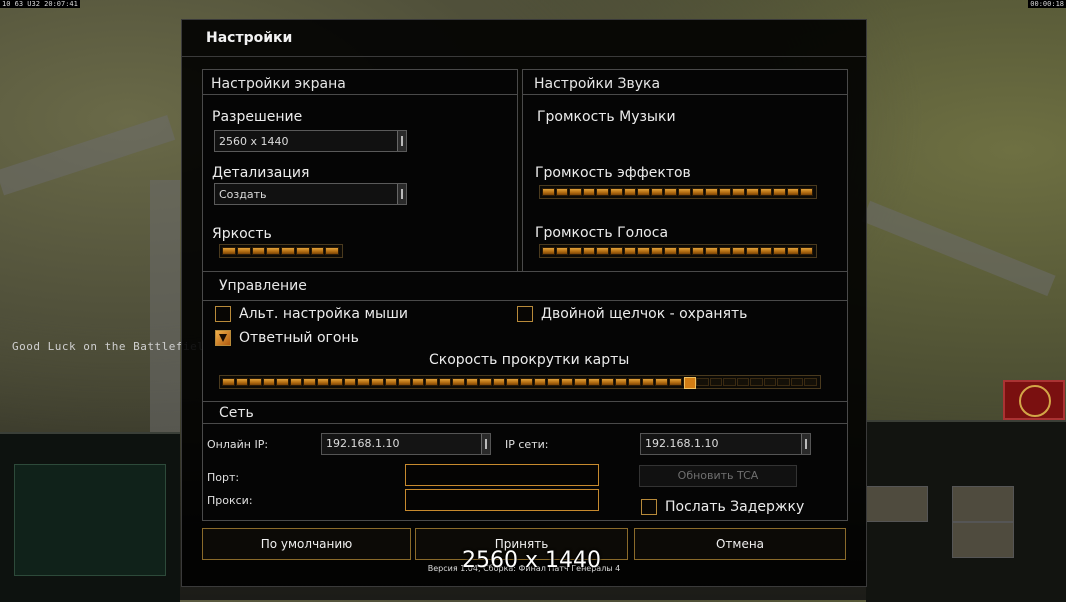 The image size is (1066, 602). I want to click on scroll-speed-slider, so click(520, 382).